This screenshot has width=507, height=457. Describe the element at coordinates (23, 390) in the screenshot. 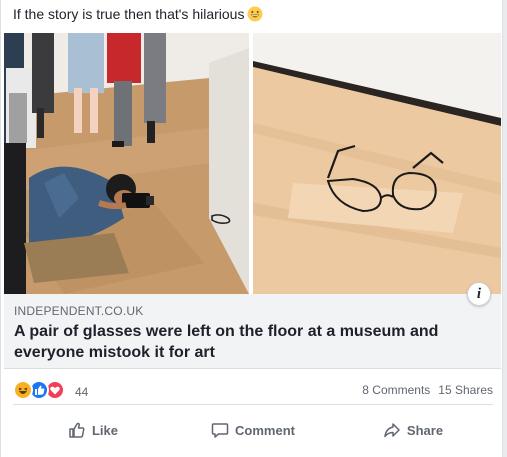

I see `haha-reaction-icon` at that location.